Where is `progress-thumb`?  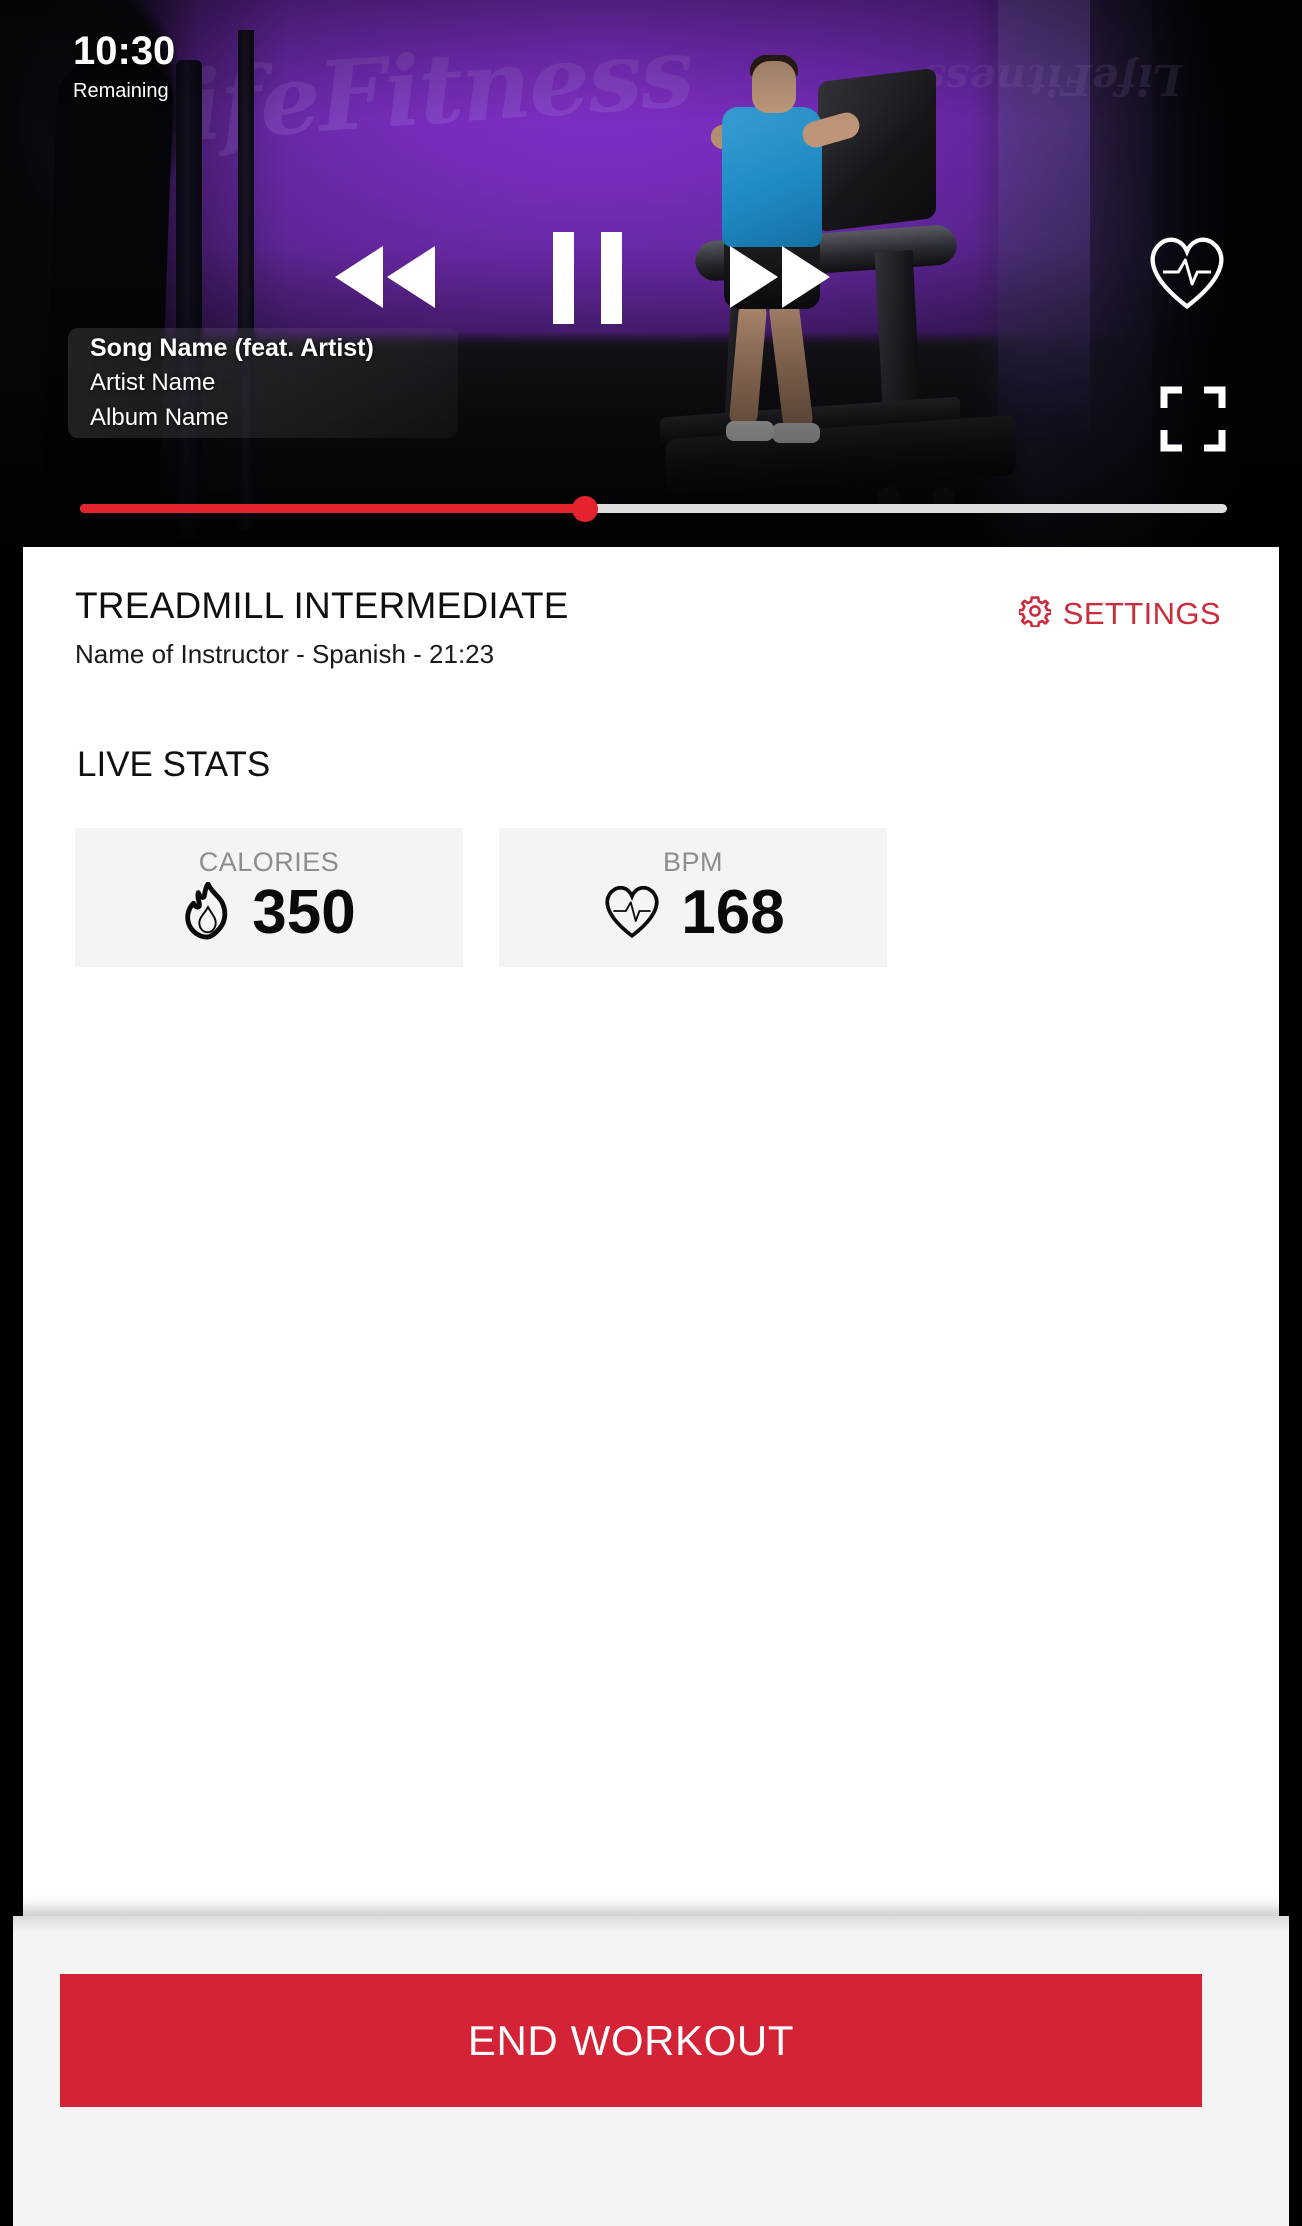
progress-thumb is located at coordinates (584, 509).